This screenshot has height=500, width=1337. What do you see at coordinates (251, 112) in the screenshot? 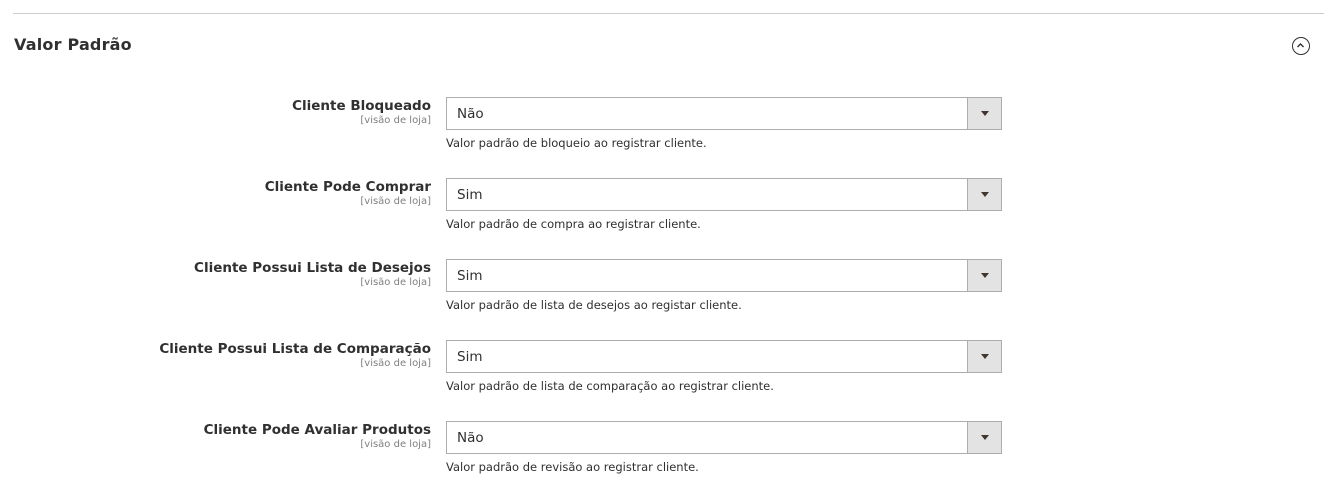
I see `field-label-group: Cliente Bloqueado [visão de loja]` at bounding box center [251, 112].